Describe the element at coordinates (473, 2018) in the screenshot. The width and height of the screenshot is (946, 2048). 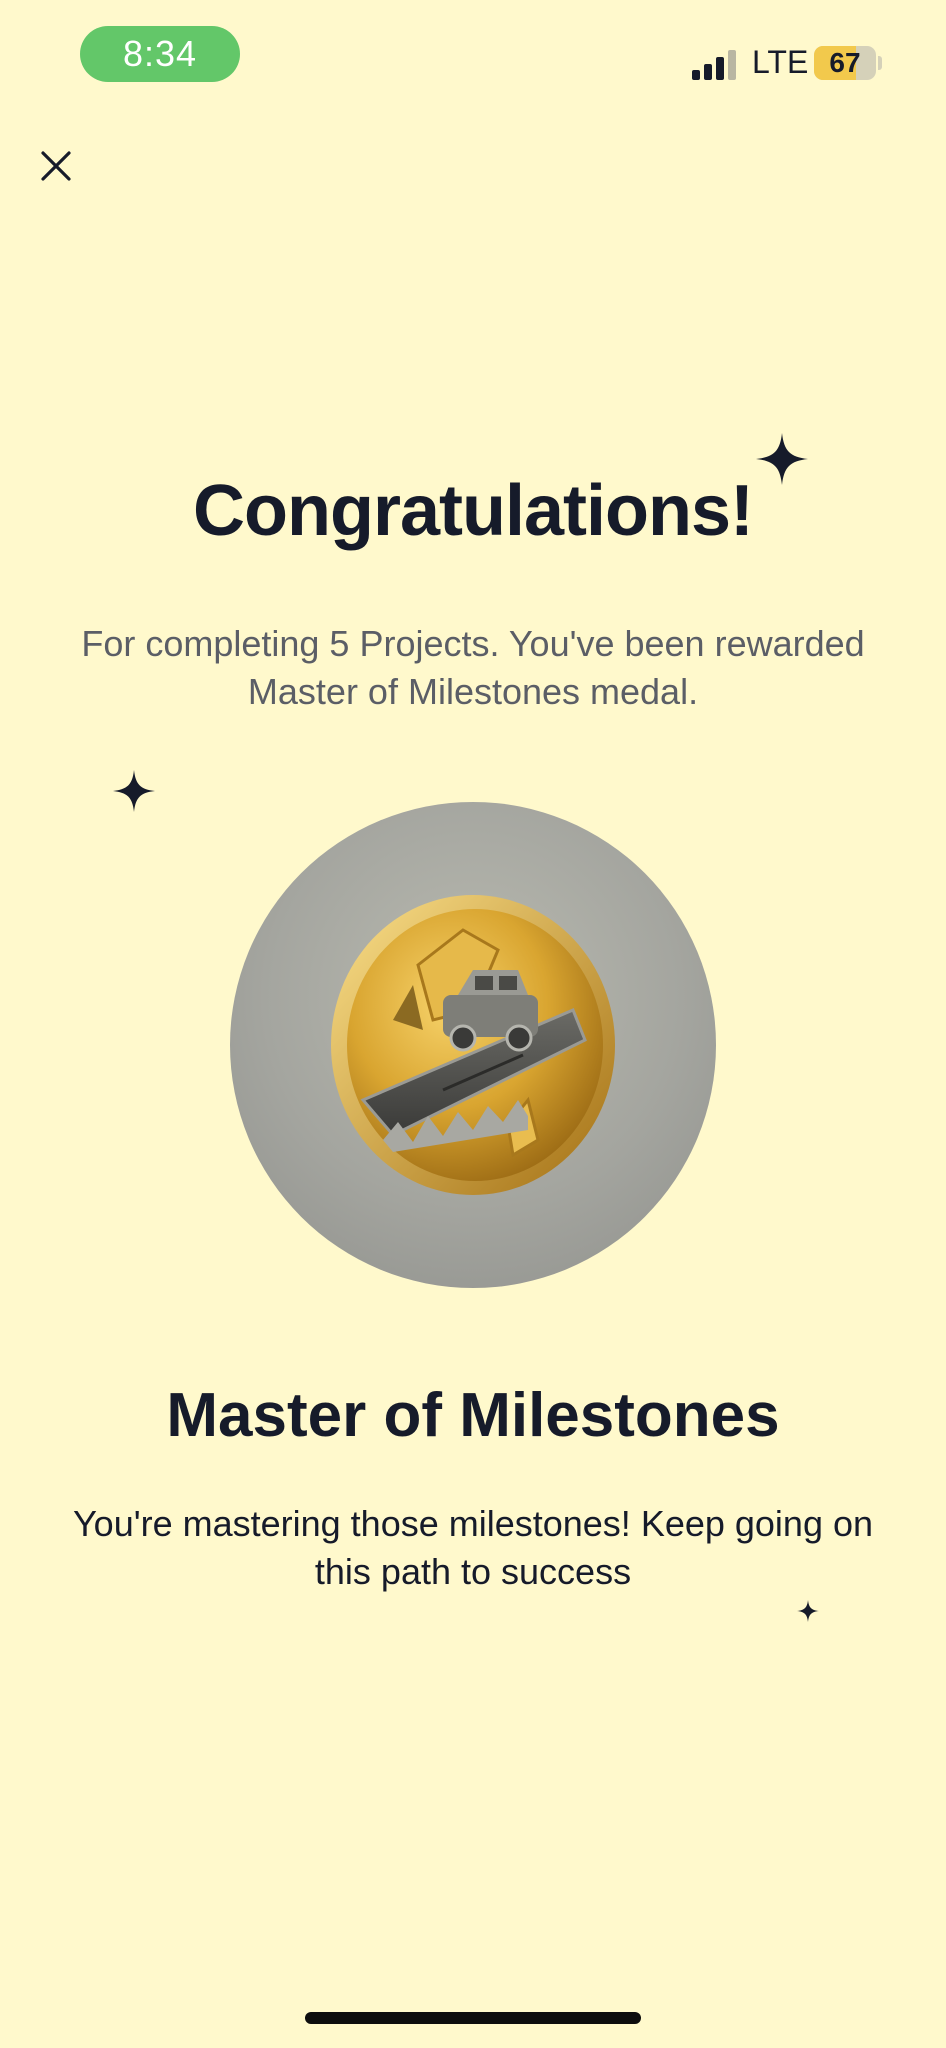
I see `home-indicator` at that location.